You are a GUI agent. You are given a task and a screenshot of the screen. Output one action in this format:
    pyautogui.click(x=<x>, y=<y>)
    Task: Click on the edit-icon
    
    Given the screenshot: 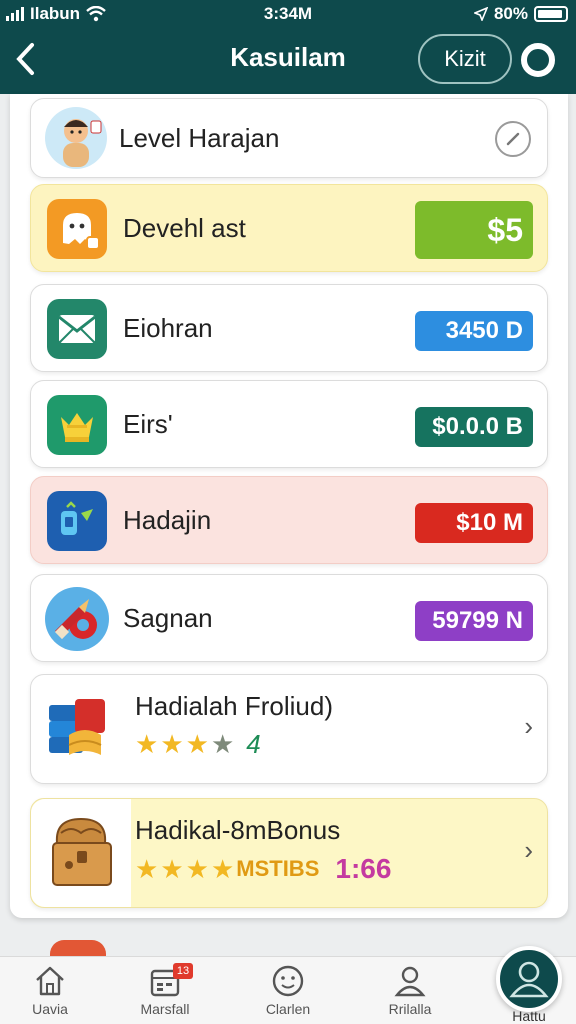 What is the action you would take?
    pyautogui.click(x=513, y=139)
    